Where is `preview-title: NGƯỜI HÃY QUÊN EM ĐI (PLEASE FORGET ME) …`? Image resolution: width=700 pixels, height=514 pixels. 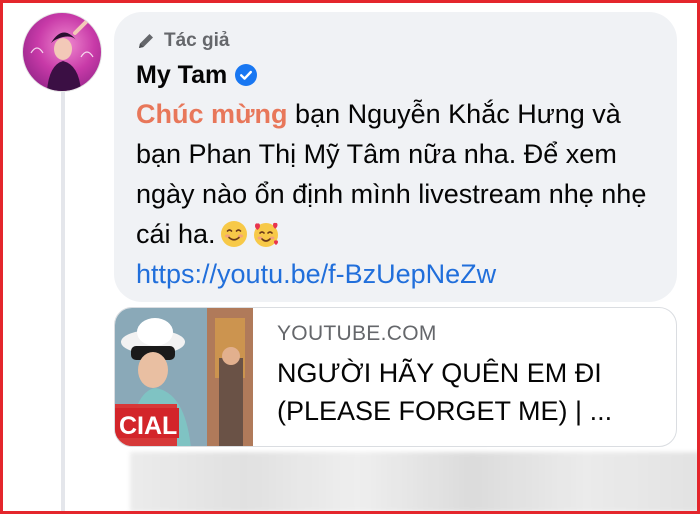 preview-title: NGƯỜI HÃY QUÊN EM ĐI (PLEASE FORGET ME) … is located at coordinates (467, 392).